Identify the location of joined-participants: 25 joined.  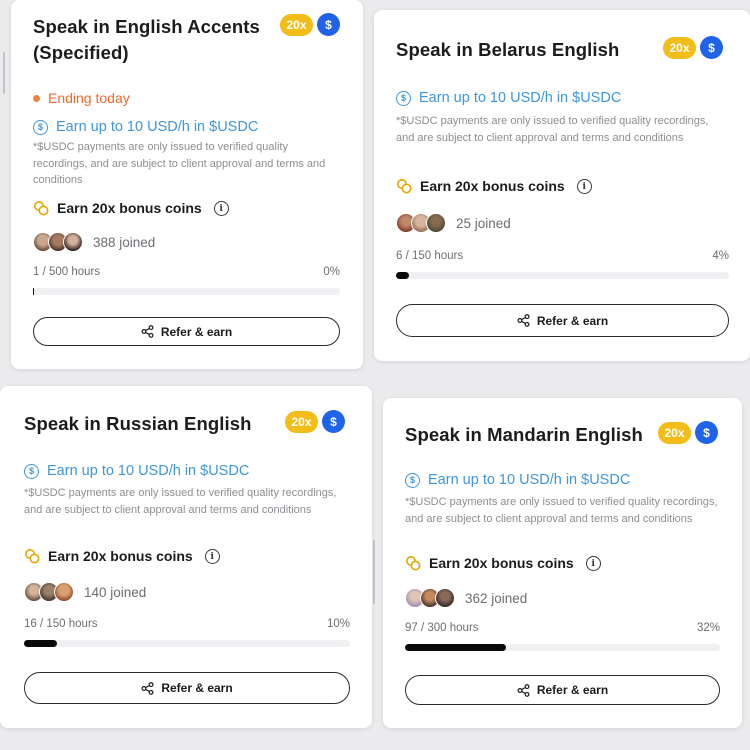
(453, 223).